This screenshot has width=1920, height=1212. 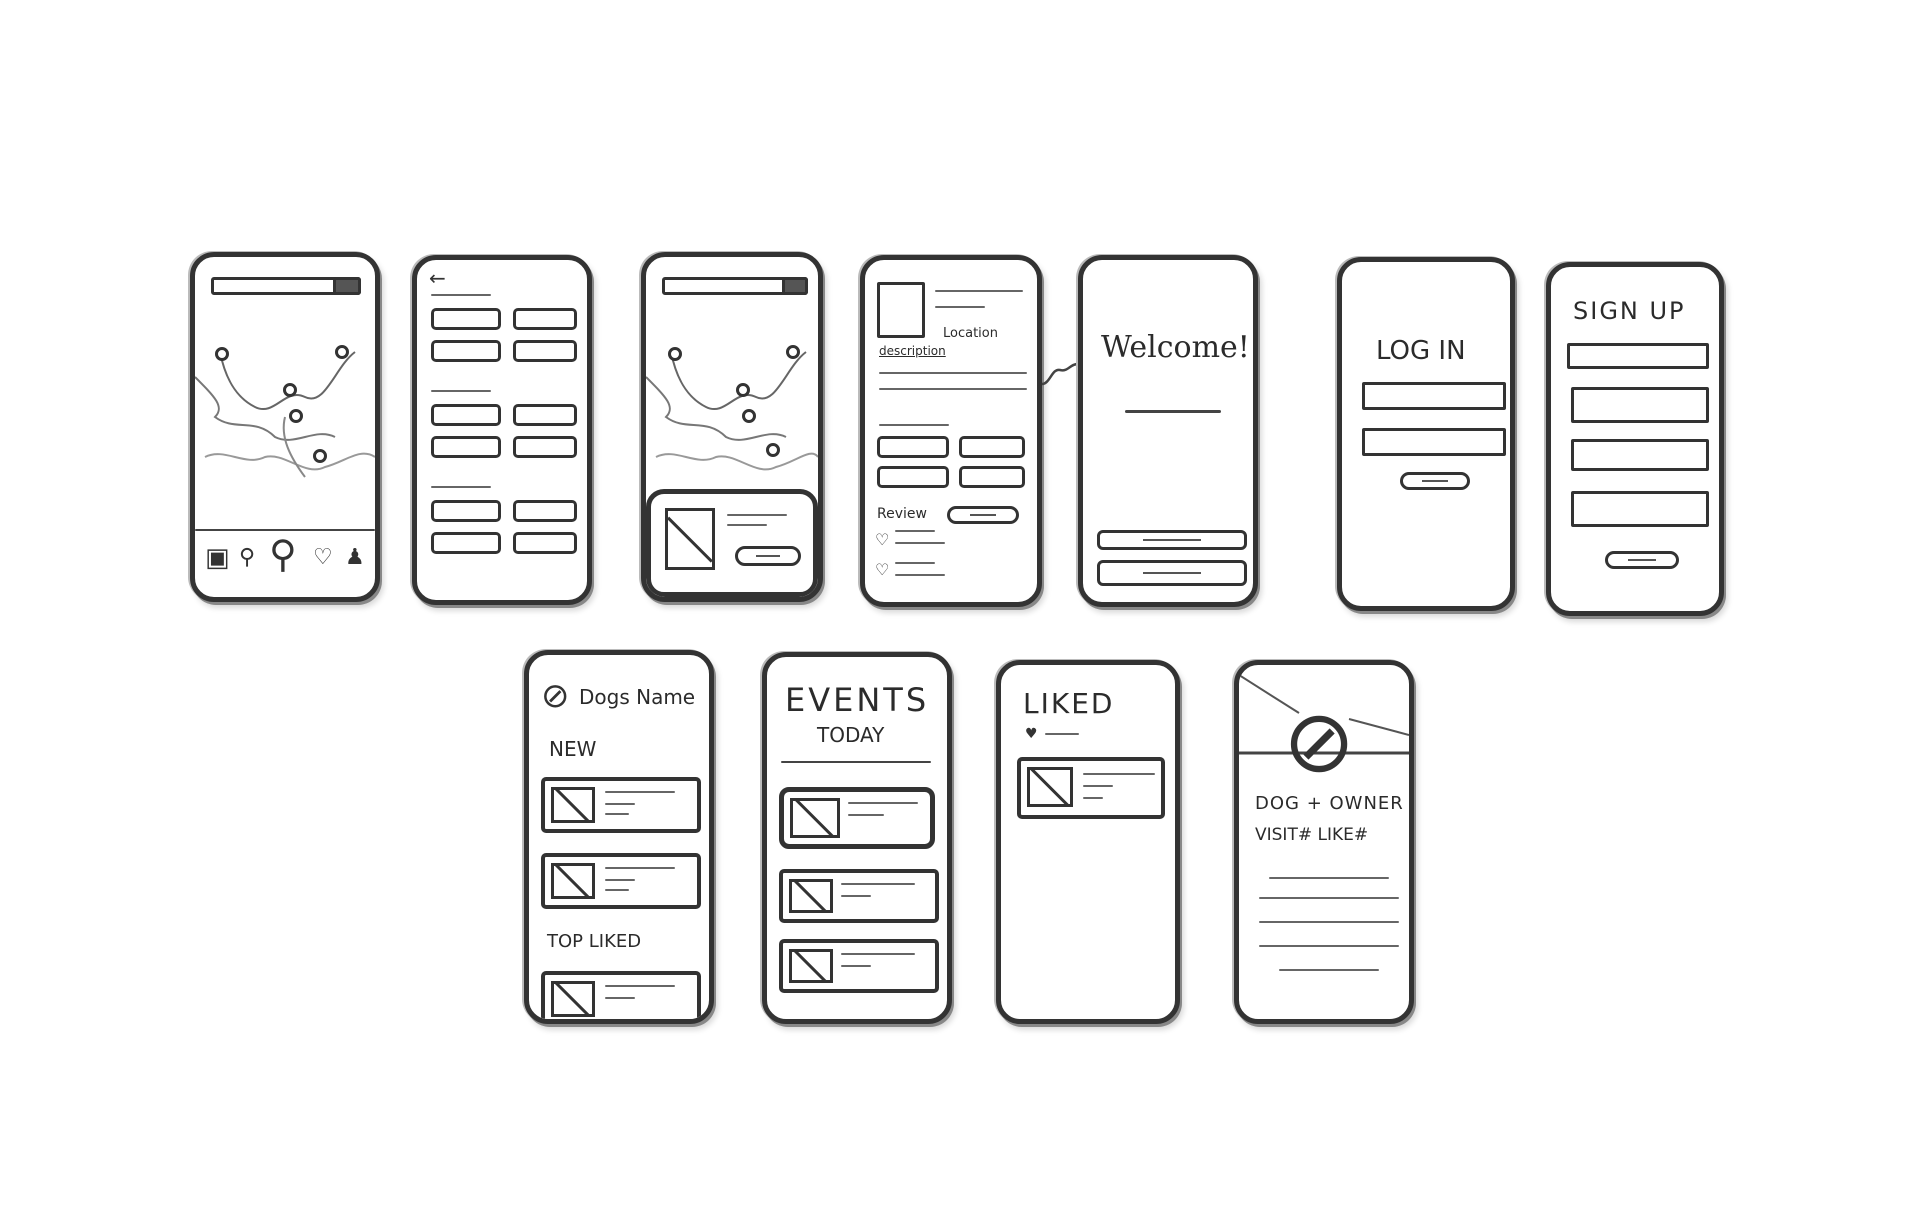 I want to click on screen-owner-profile: ⊘ DOG + OWNER VISIT# LIKE#, so click(x=1324, y=842).